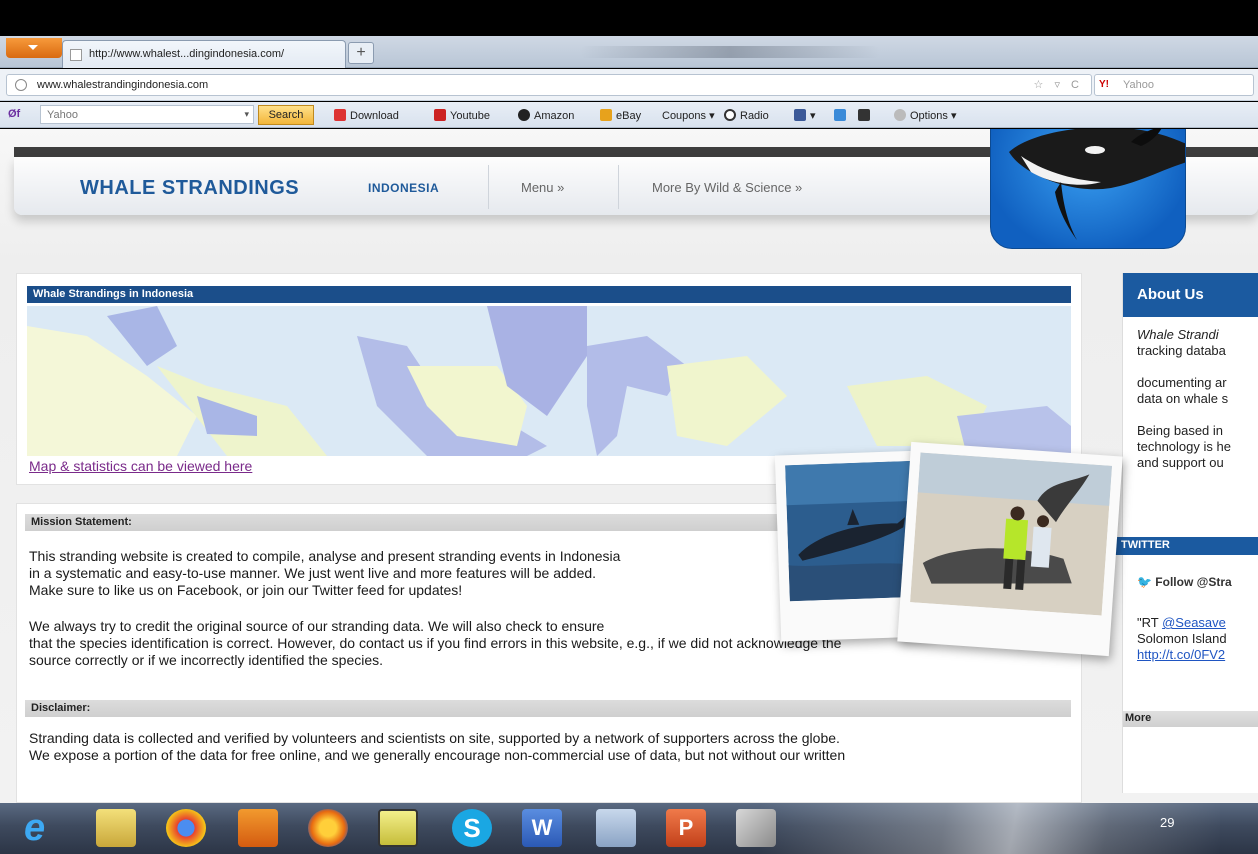 The width and height of the screenshot is (1258, 854). What do you see at coordinates (76, 55) in the screenshot?
I see `page-icon` at bounding box center [76, 55].